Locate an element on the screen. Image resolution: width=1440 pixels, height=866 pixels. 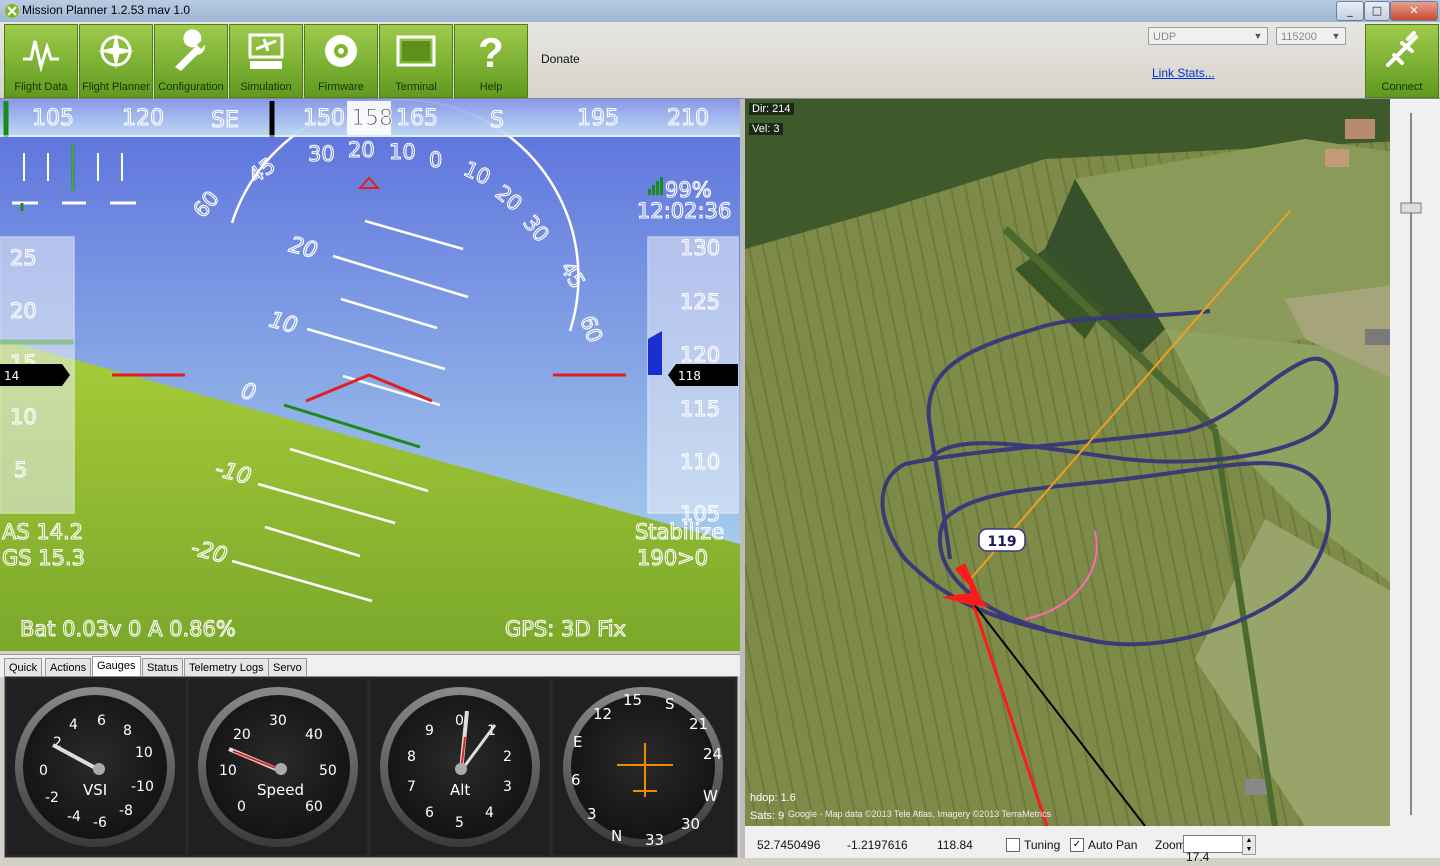
flight-planner-button: Flight Planner is located at coordinates (116, 61).